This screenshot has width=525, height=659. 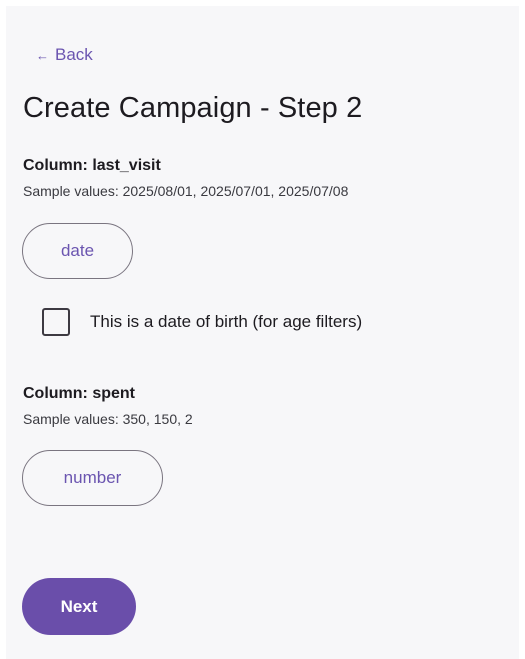 What do you see at coordinates (92, 478) in the screenshot?
I see `type-button-number: number` at bounding box center [92, 478].